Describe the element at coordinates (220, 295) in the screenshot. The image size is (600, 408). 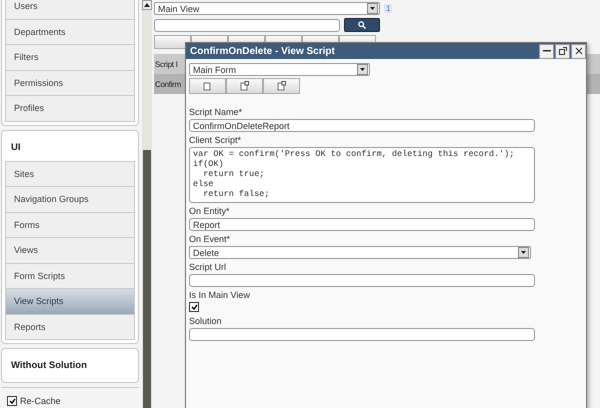
I see `field-label: Is In Main View` at that location.